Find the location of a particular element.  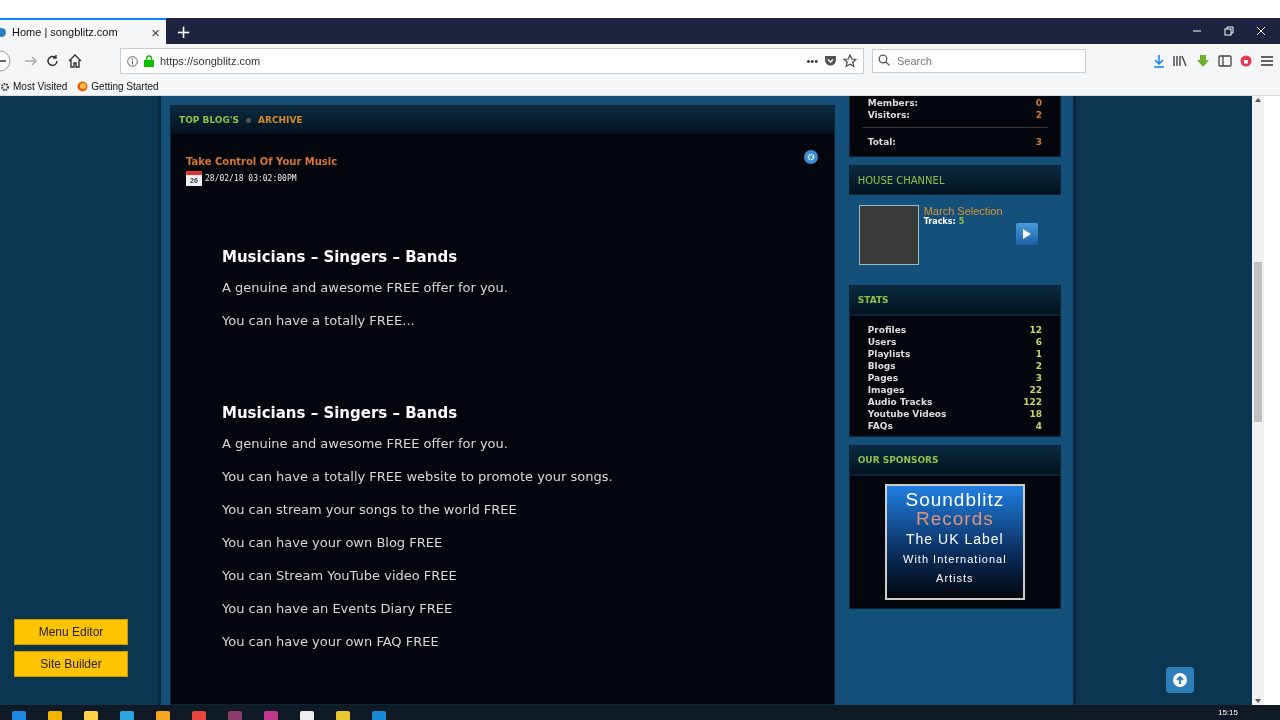

total-count: 3 is located at coordinates (1038, 142).